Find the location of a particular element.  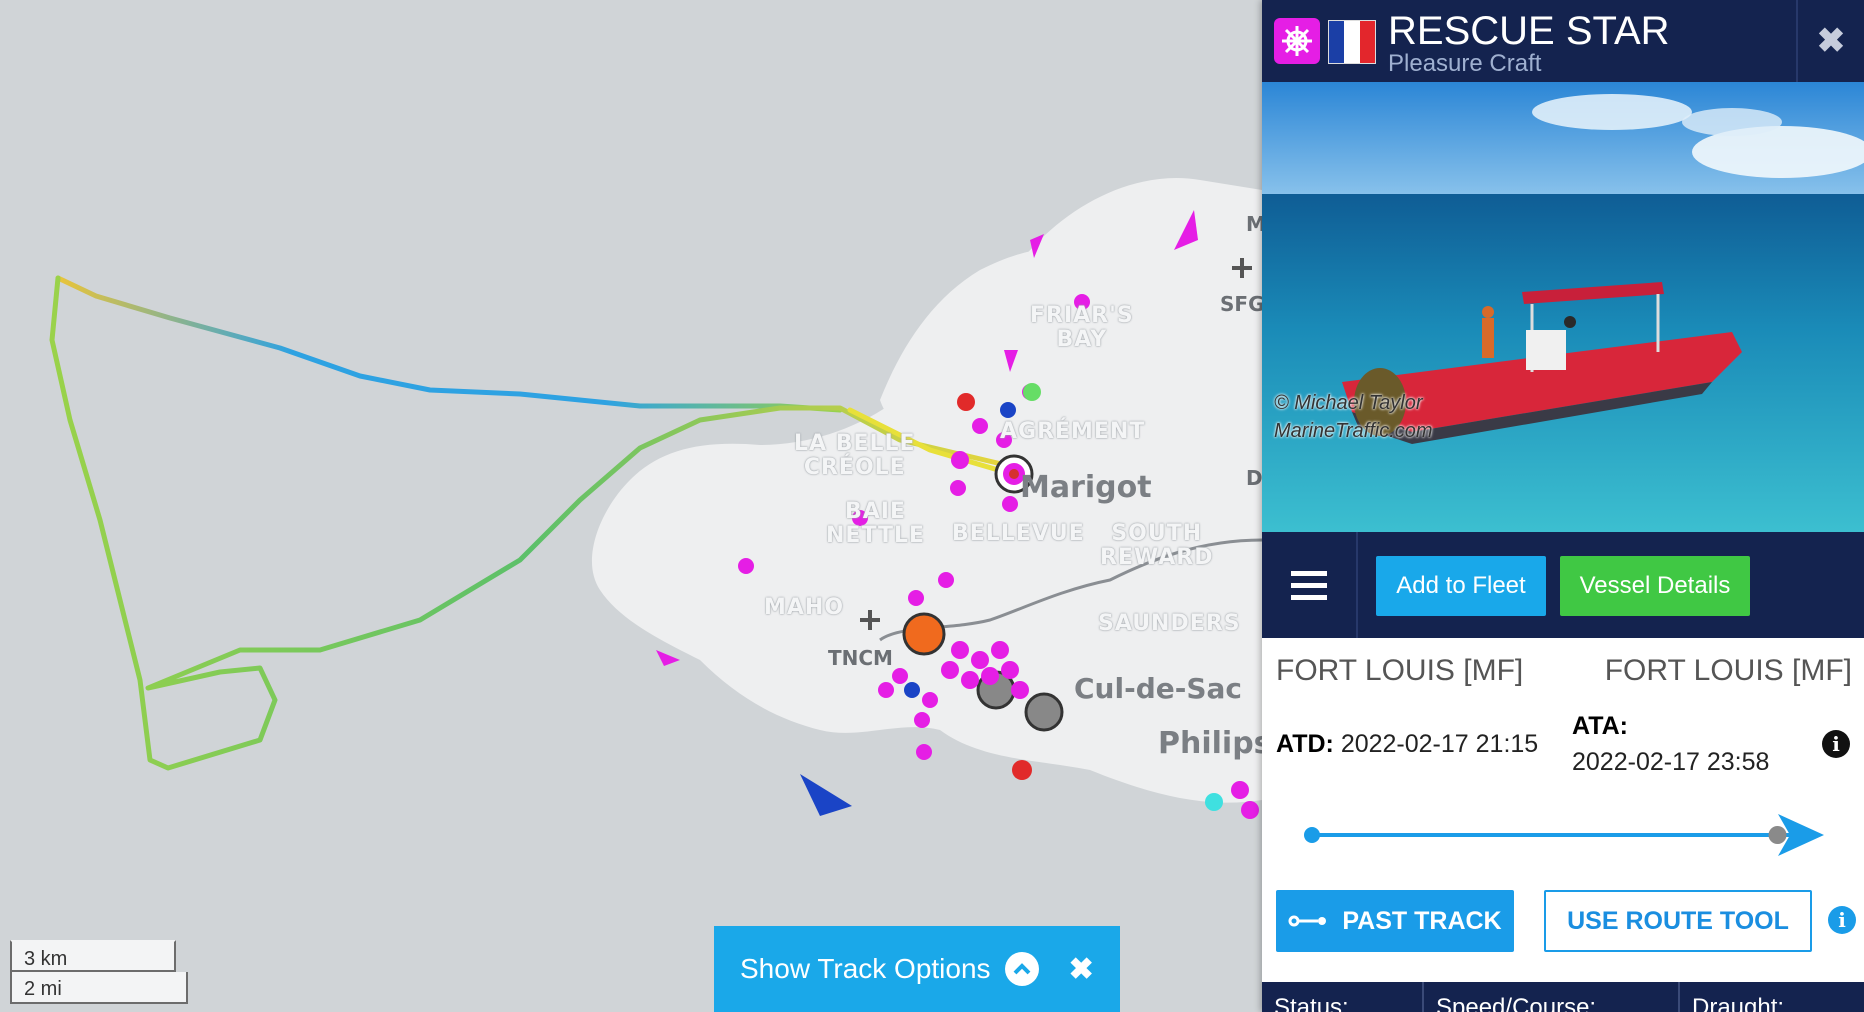

panel-header: RESCUE STAR Pleasure Craft ✖ is located at coordinates (1563, 41).